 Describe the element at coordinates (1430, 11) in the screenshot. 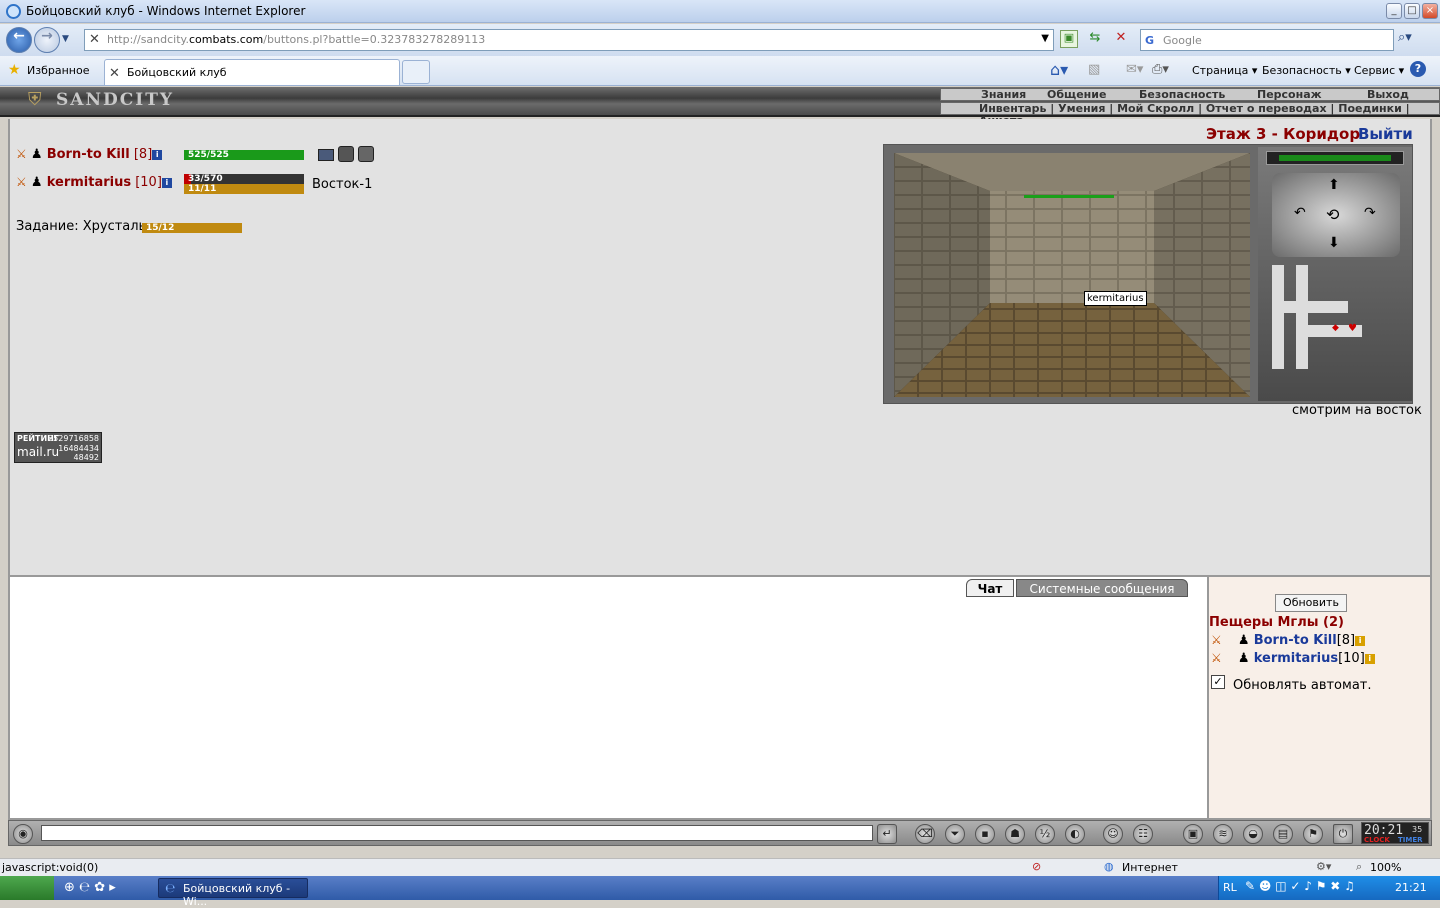

I see `close-button: ×` at that location.